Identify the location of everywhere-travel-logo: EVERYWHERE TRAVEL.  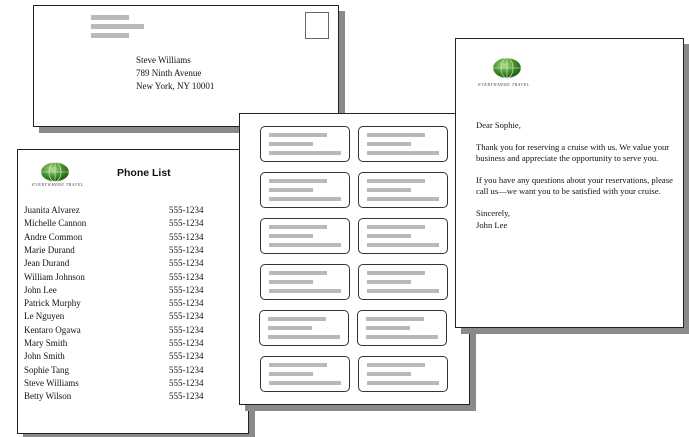
(58, 174).